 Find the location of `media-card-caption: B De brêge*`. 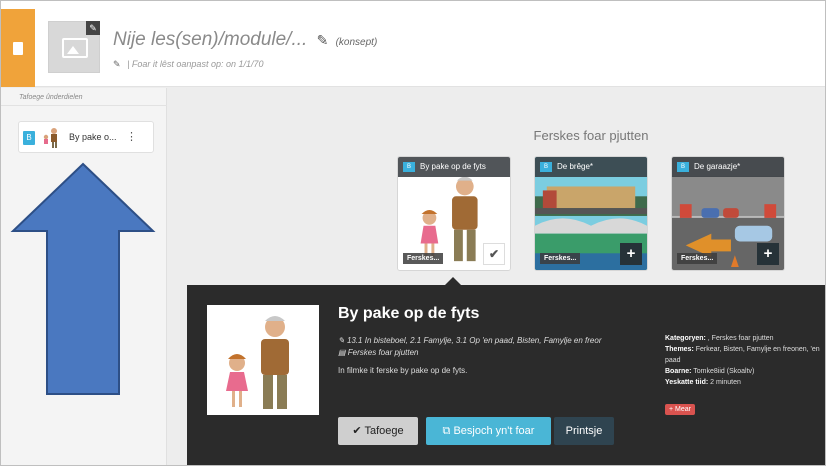

media-card-caption: B De brêge* is located at coordinates (591, 167).